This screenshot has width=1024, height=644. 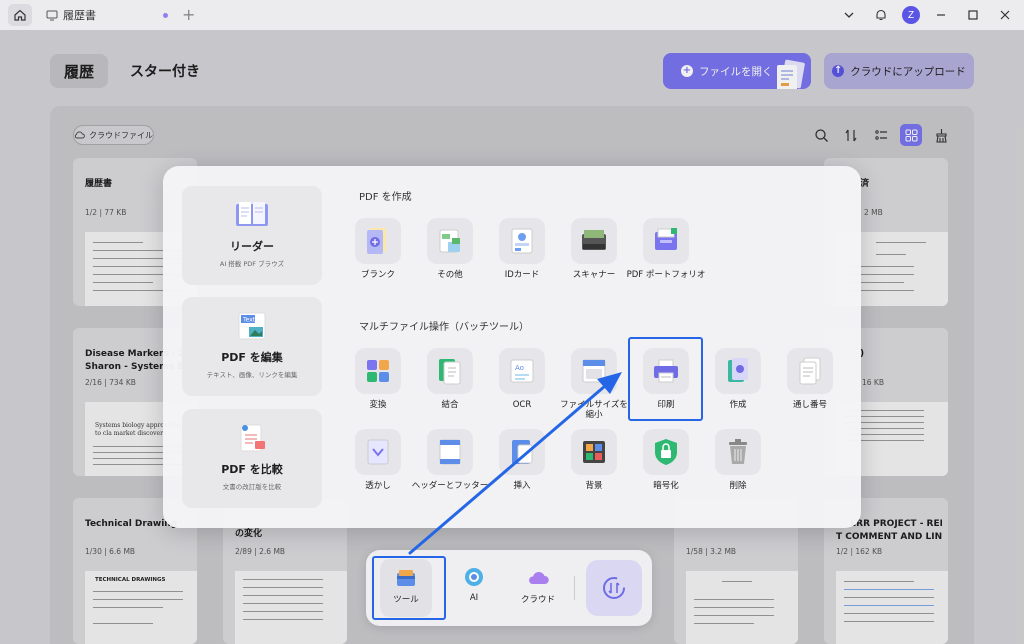 I want to click on tool-ocr: Ao OCR, so click(x=522, y=379).